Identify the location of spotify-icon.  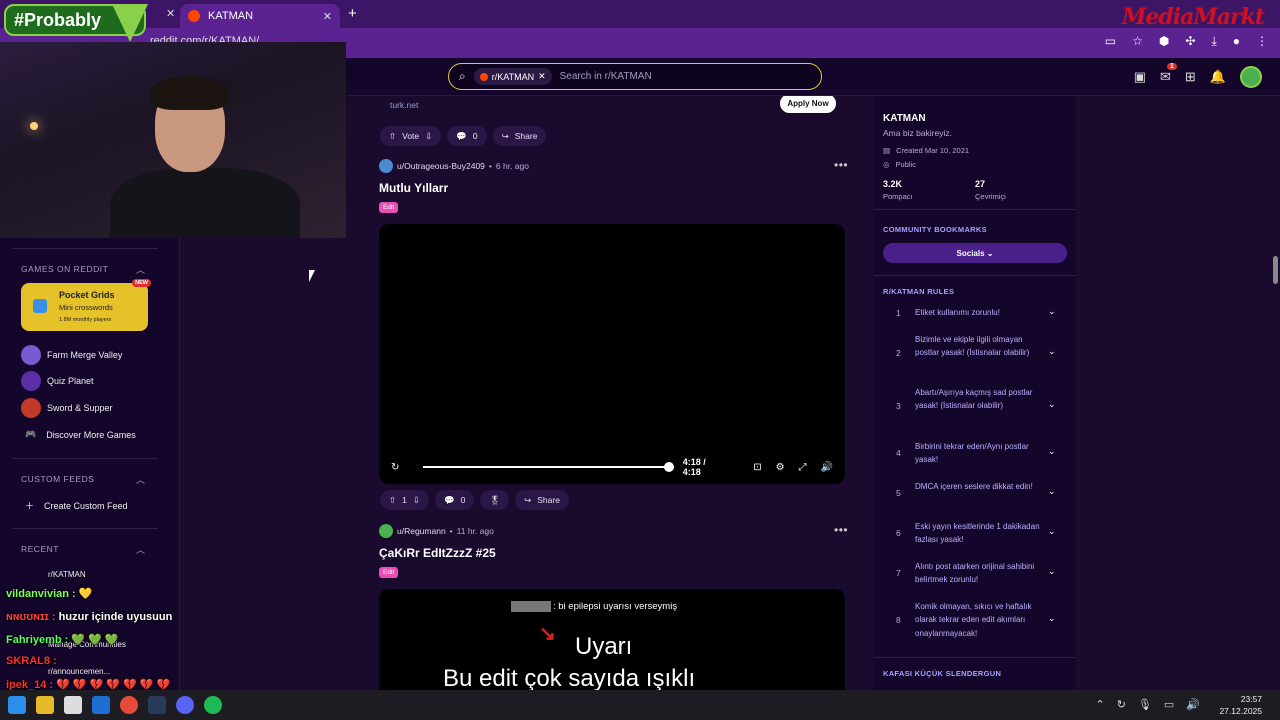
(213, 705).